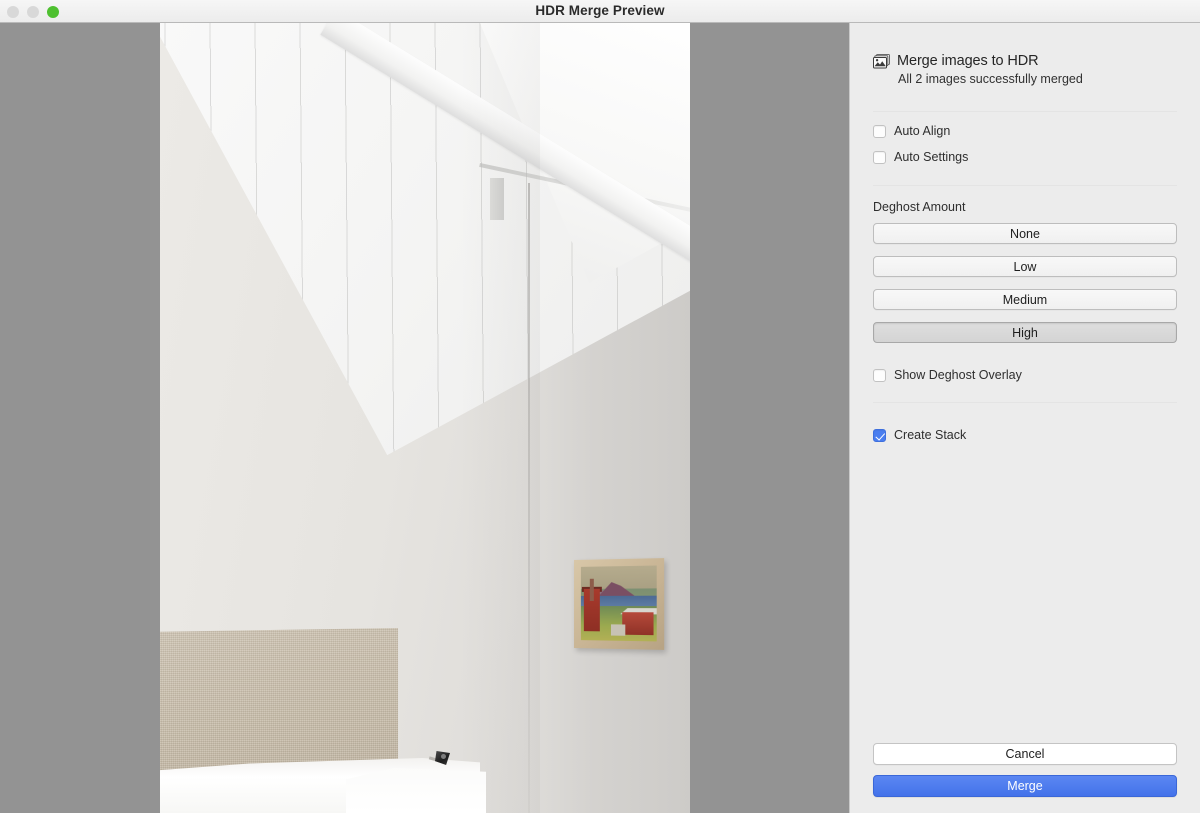 The width and height of the screenshot is (1200, 813). I want to click on panel-title-row: Merge images to HDR, so click(1025, 61).